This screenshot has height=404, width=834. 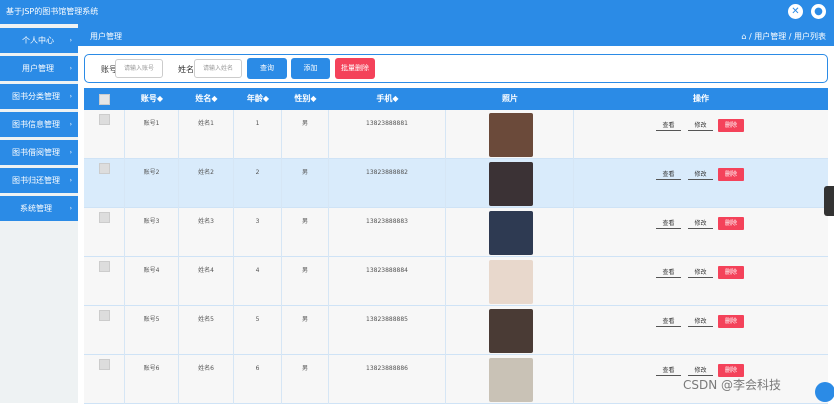 What do you see at coordinates (267, 68) in the screenshot?
I see `query-button: 查询` at bounding box center [267, 68].